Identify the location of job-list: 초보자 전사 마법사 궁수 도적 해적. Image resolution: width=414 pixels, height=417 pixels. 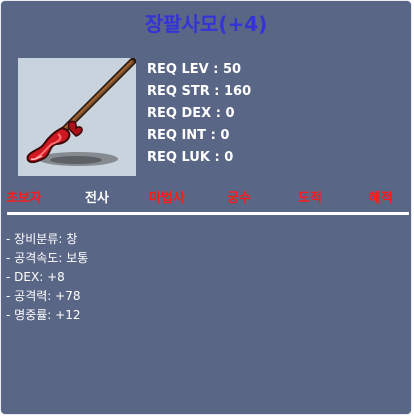
(206, 197).